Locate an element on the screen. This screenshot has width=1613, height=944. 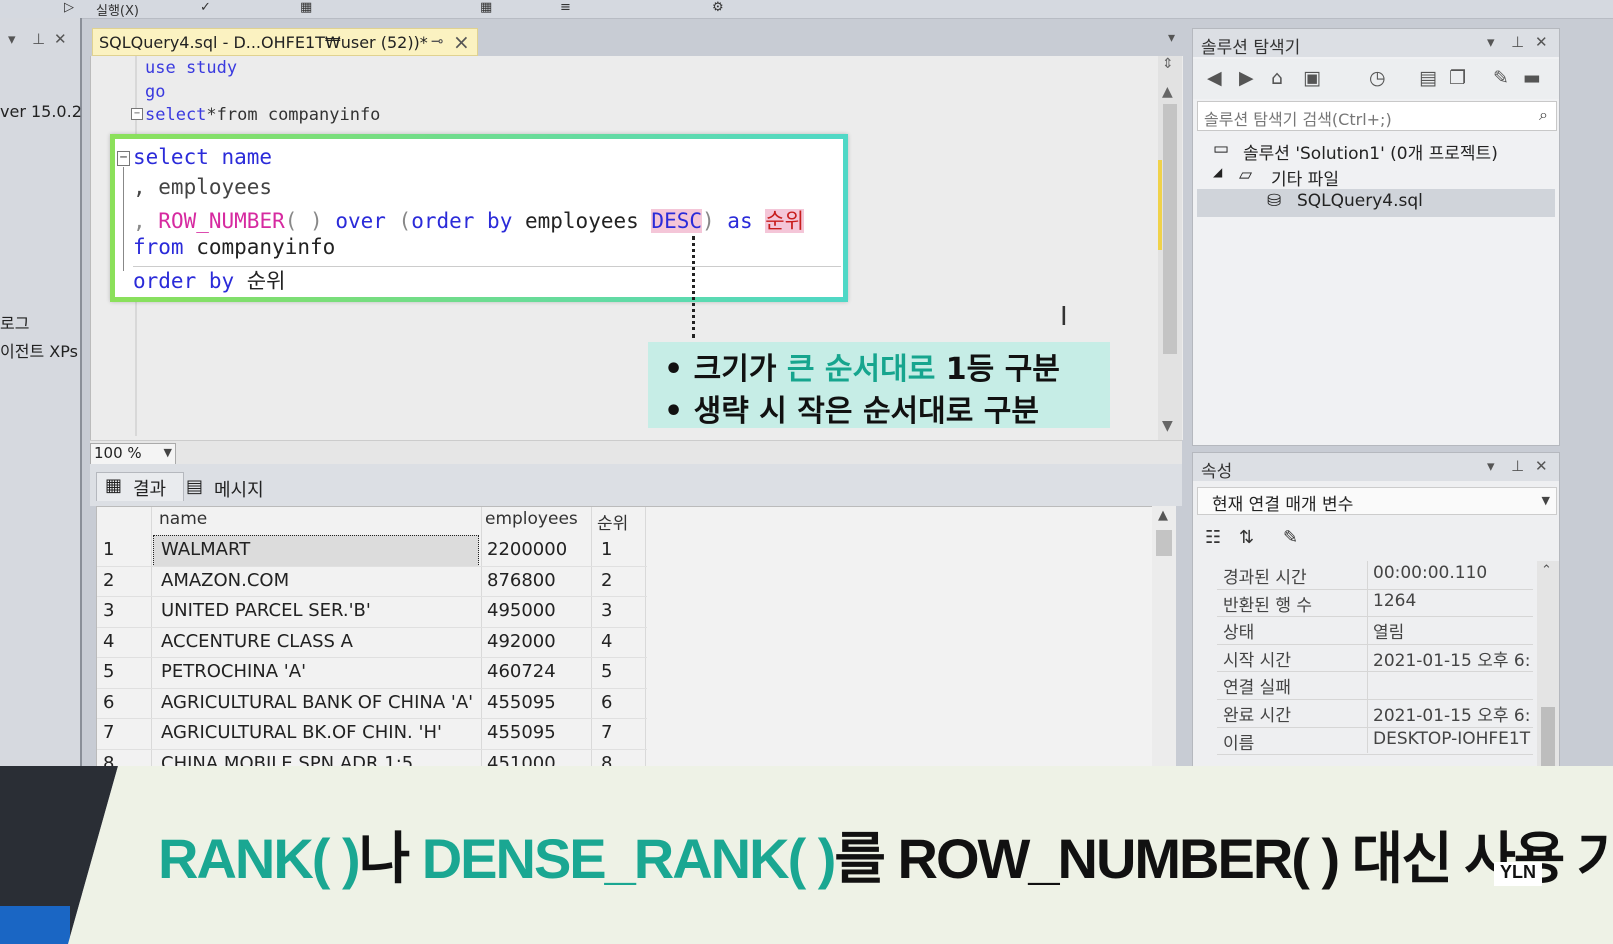
row-number: 5 is located at coordinates (108, 671).